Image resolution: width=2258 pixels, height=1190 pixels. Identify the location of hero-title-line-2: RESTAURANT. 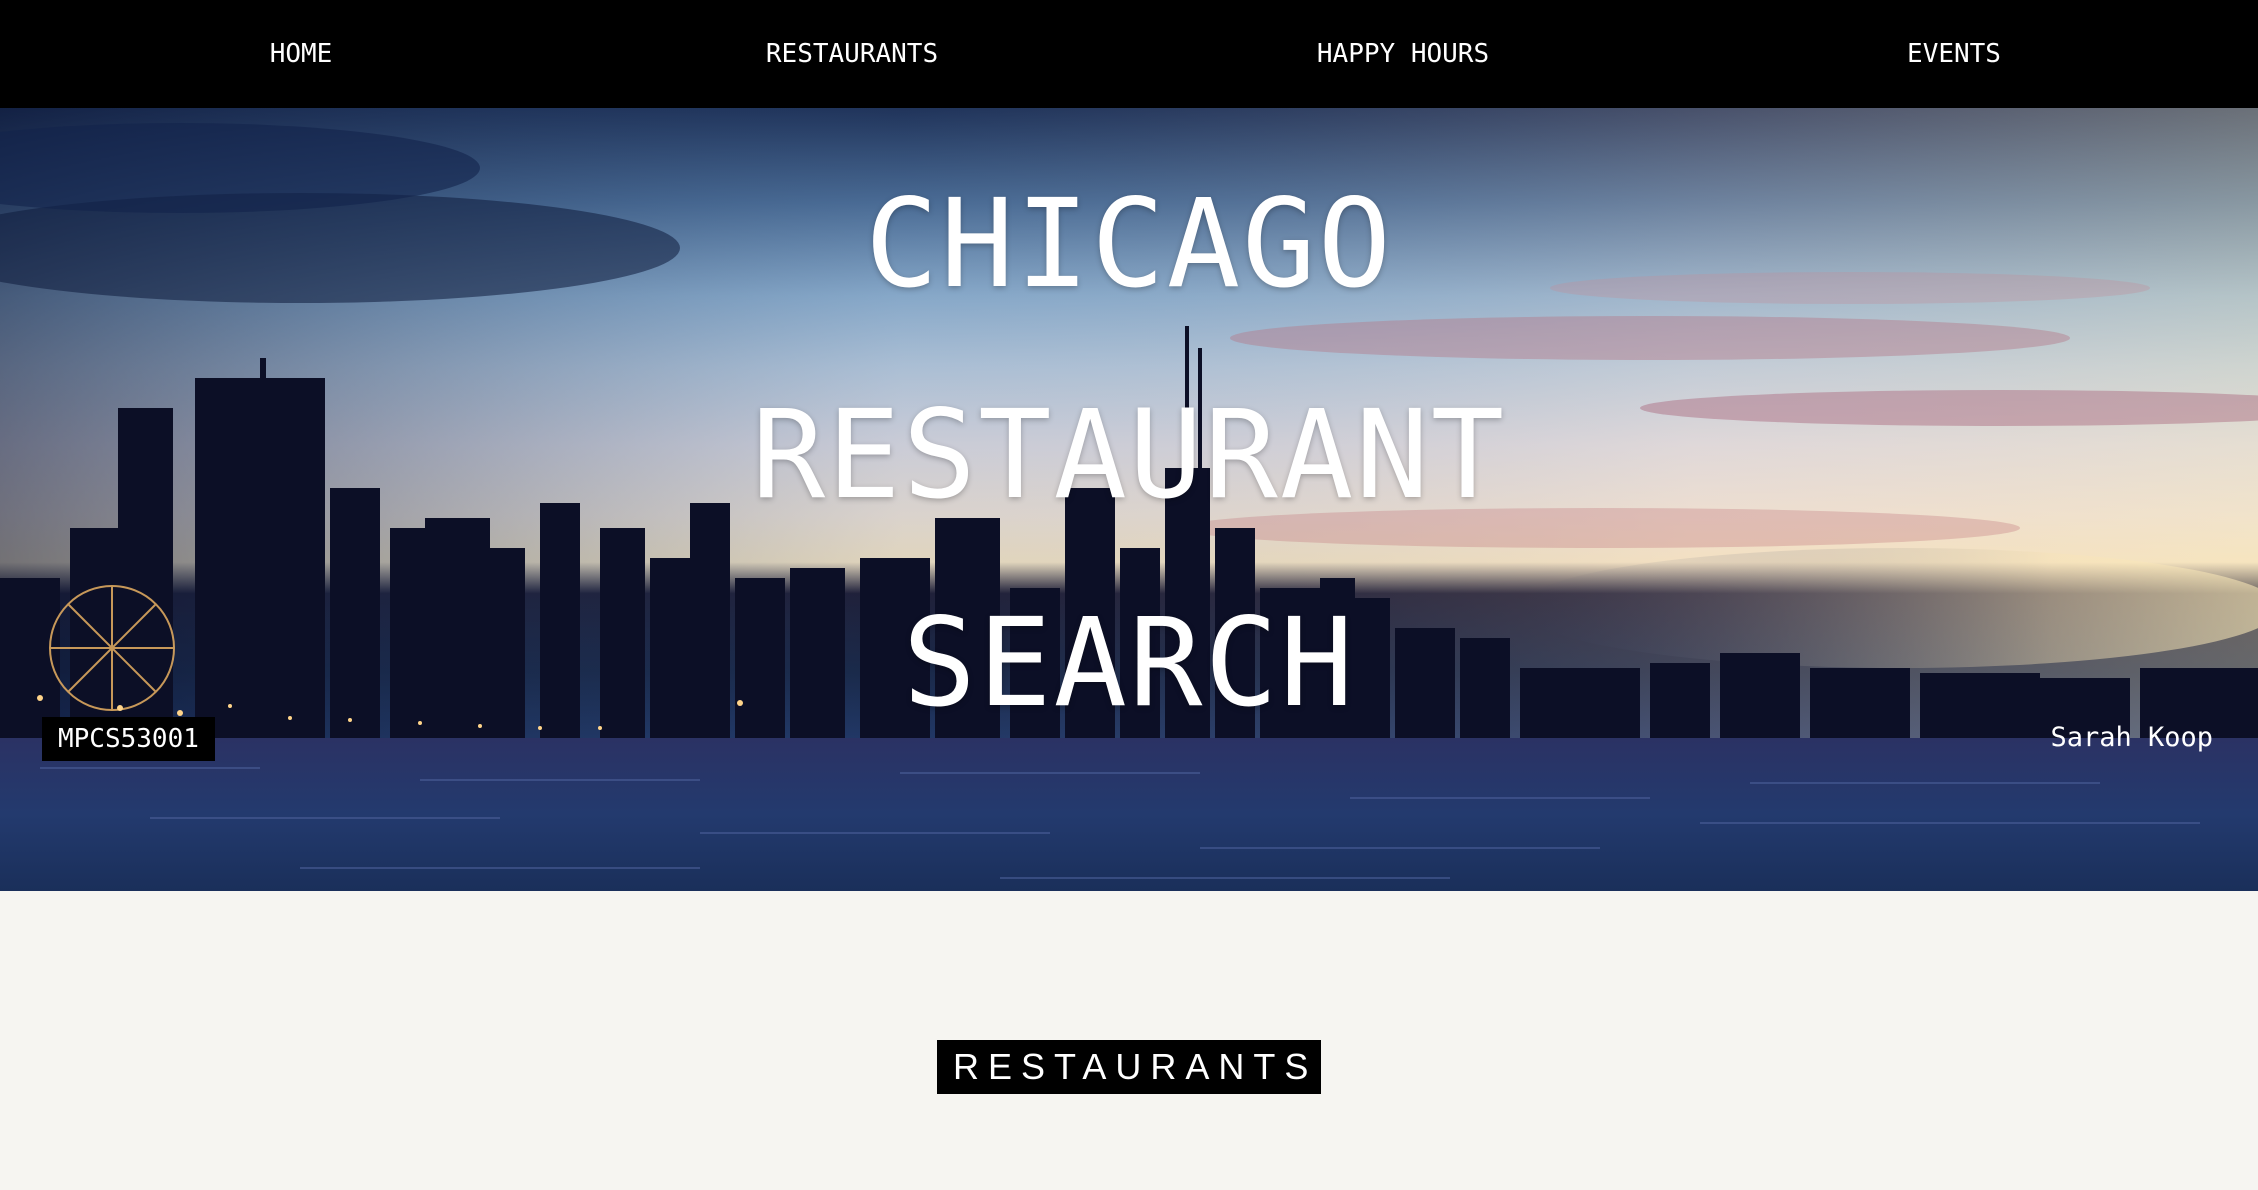
(1129, 455).